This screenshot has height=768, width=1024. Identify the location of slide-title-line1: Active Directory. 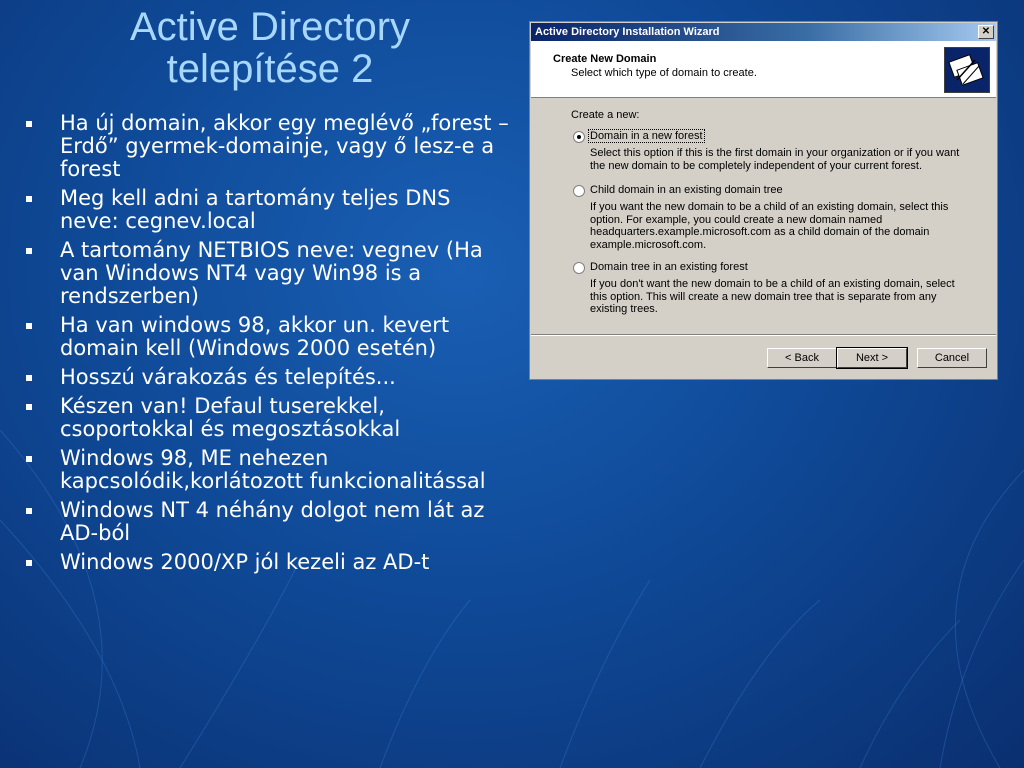
(270, 27).